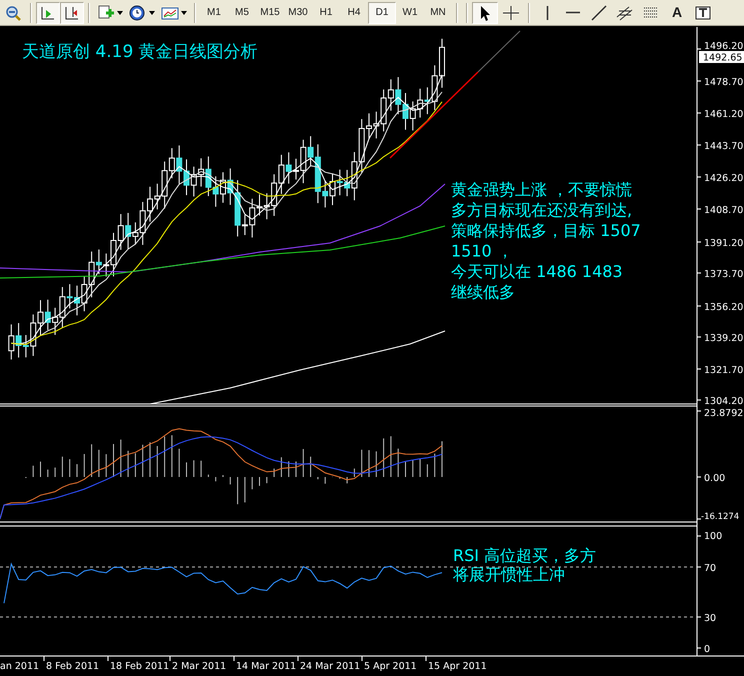  Describe the element at coordinates (106, 12) in the screenshot. I see `new-chart-icon` at that location.